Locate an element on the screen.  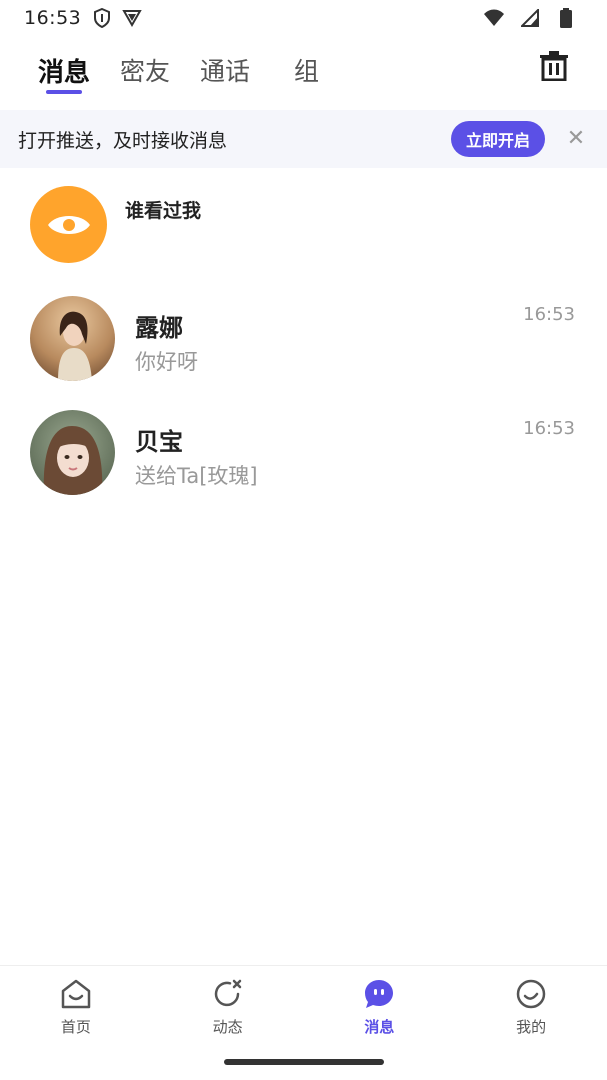
tab-label: 通话 is located at coordinates (225, 71).